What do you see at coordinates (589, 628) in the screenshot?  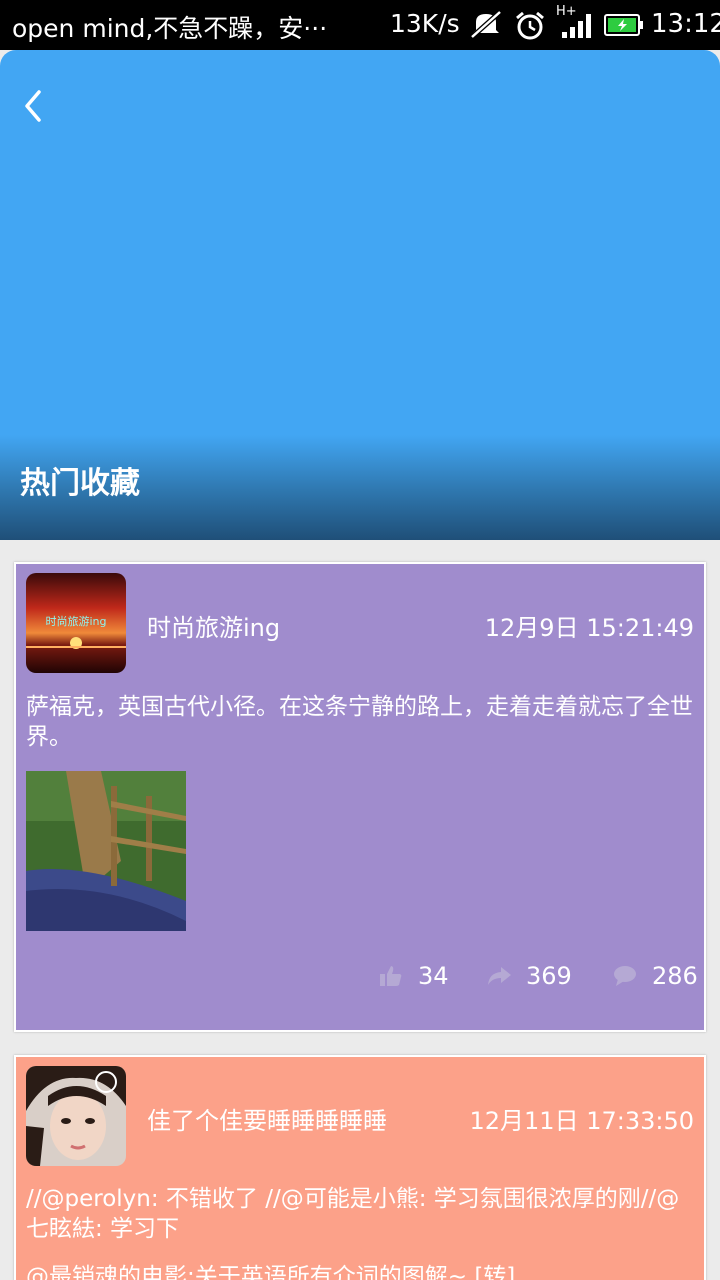 I see `post-time: 12月9日 15:21:49` at bounding box center [589, 628].